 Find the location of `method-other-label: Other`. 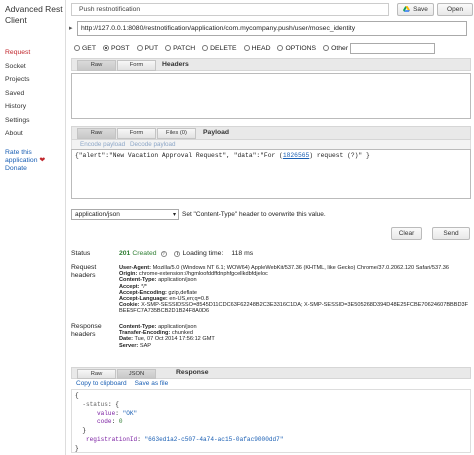

method-other-label: Other is located at coordinates (340, 48).